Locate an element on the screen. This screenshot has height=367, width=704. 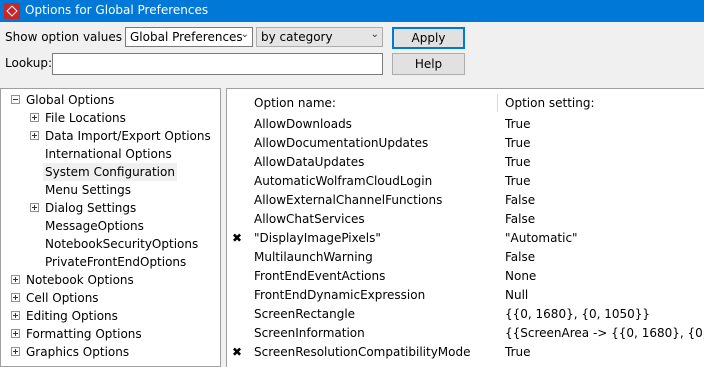
tree-item: Formatting Options is located at coordinates (110, 334).